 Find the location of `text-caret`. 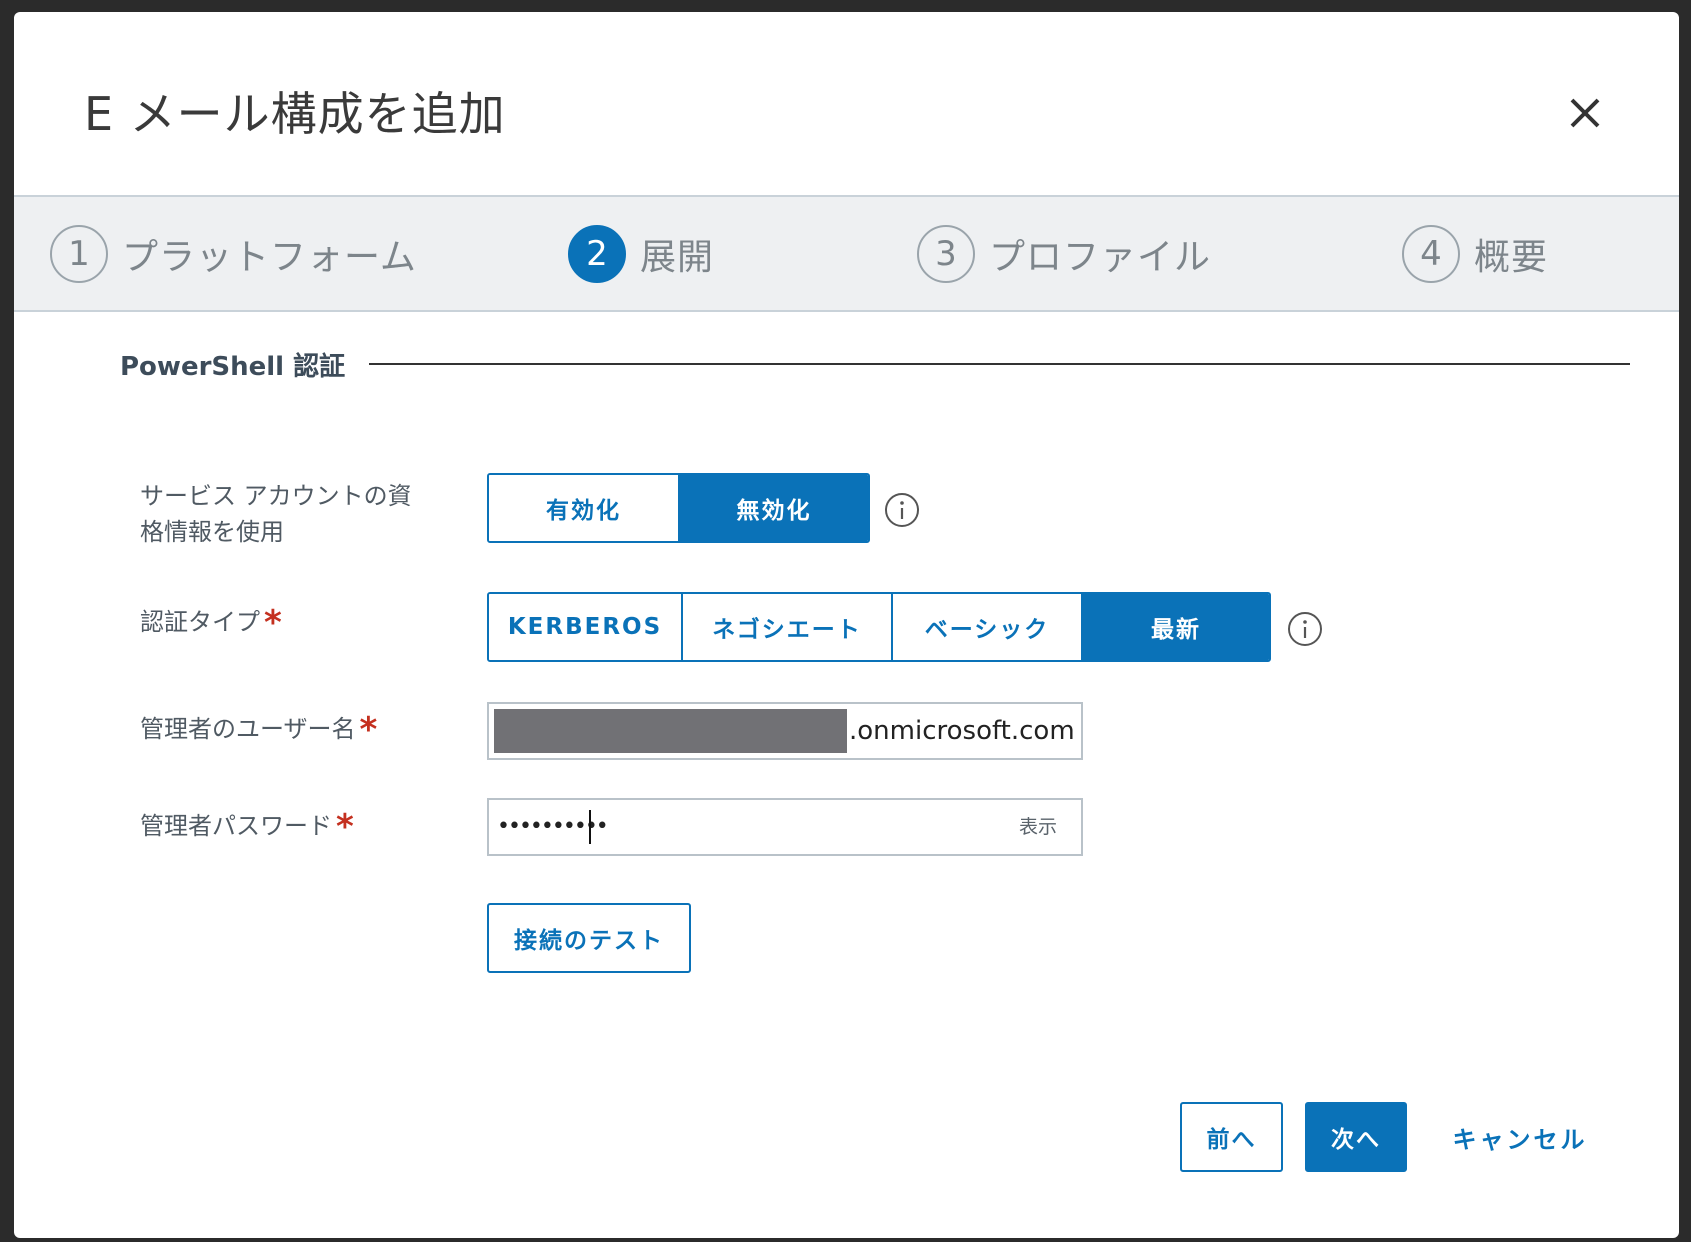

text-caret is located at coordinates (590, 827).